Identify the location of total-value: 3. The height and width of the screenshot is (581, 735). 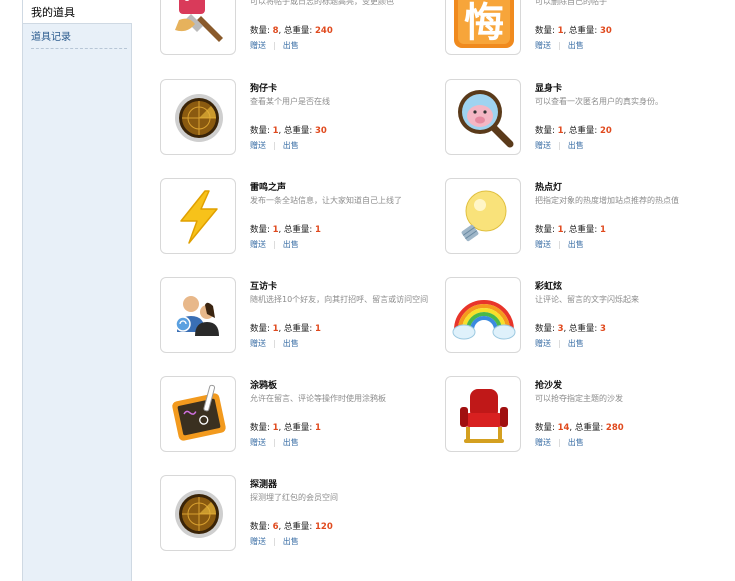
(602, 329).